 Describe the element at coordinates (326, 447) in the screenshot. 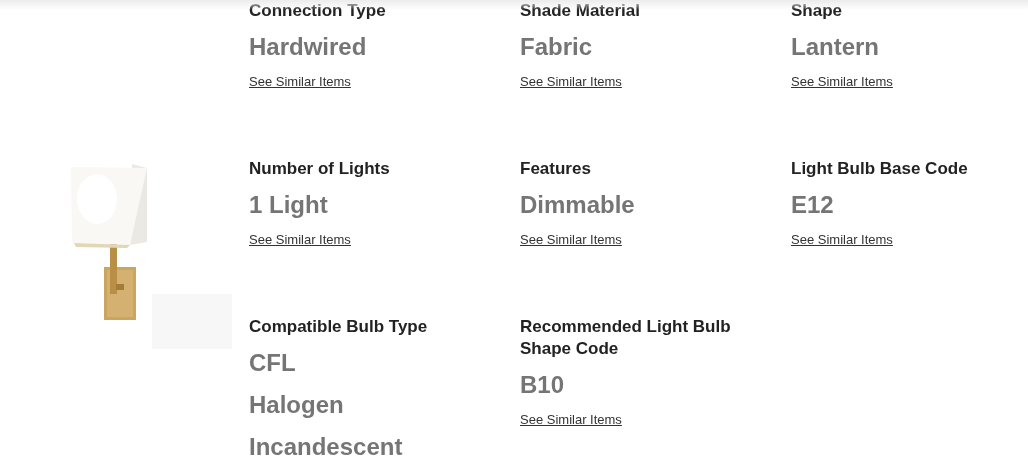

I see `spec-value: Incandescent` at that location.